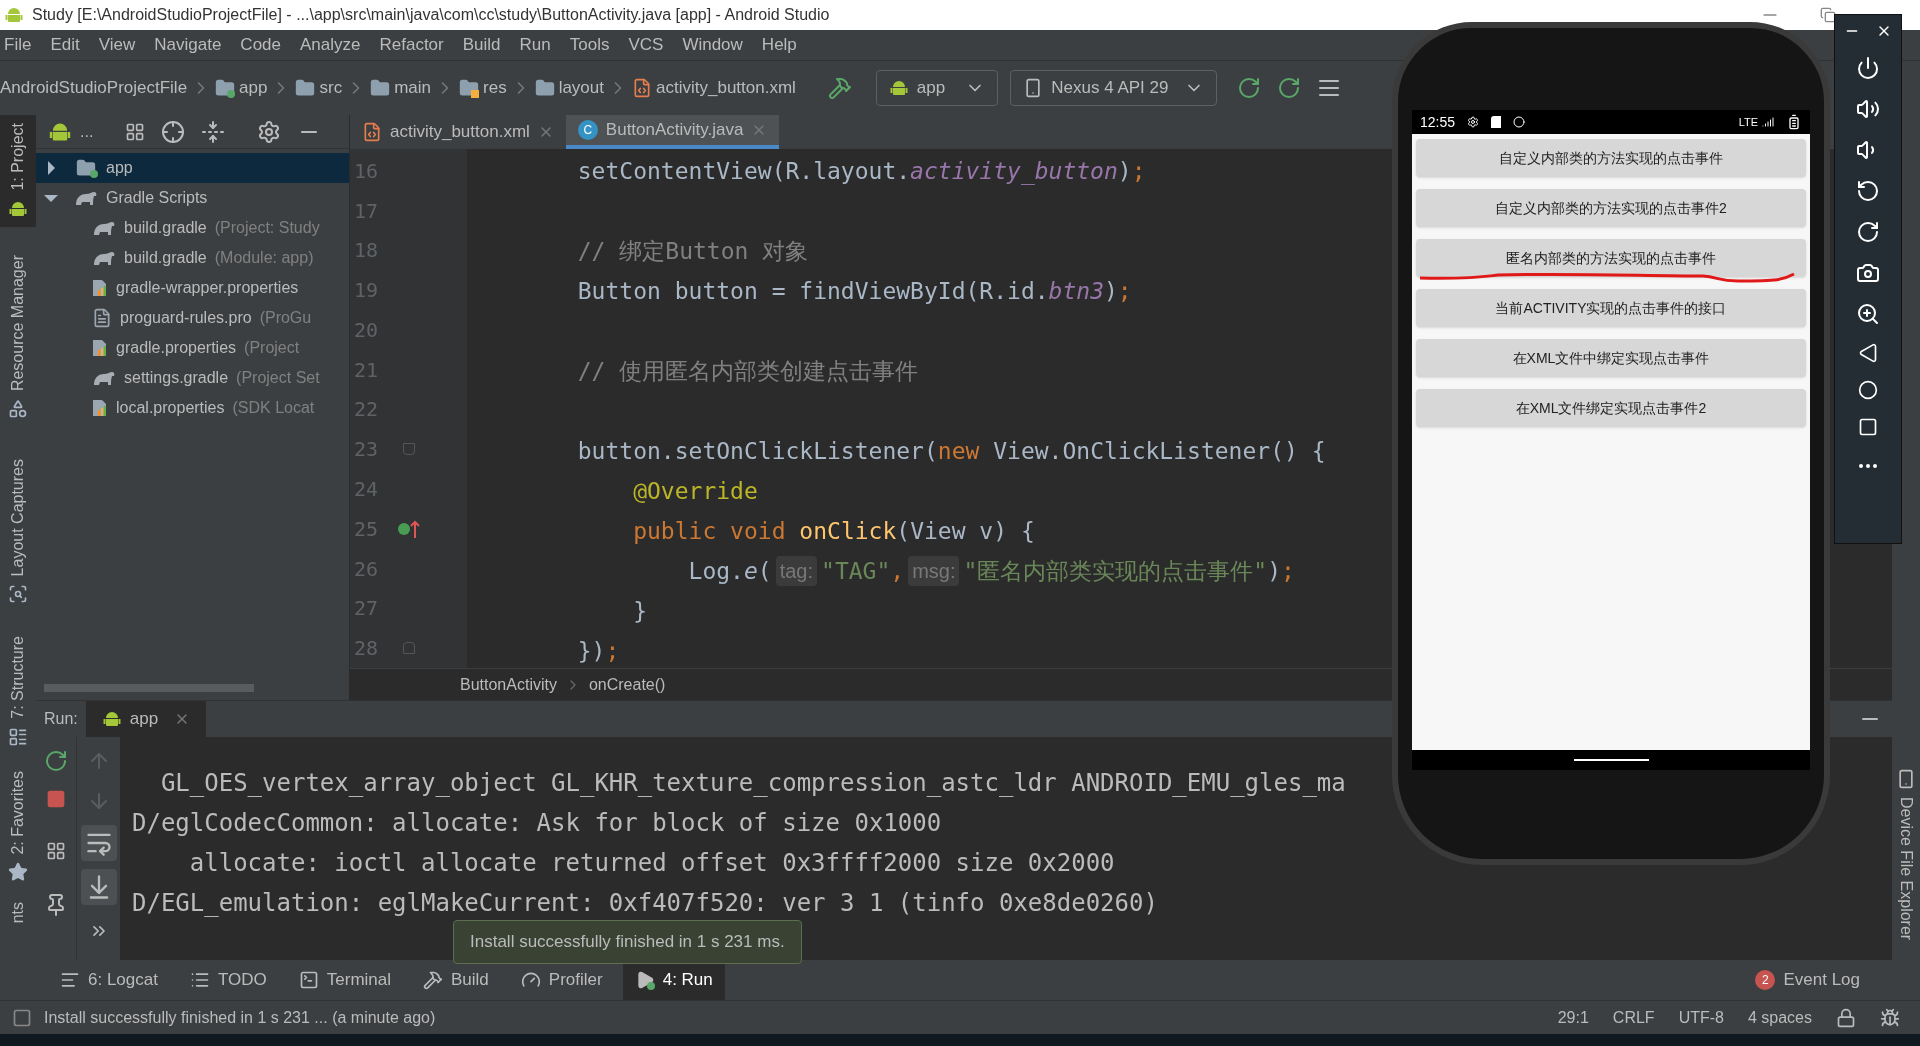 Image resolution: width=1920 pixels, height=1046 pixels. Describe the element at coordinates (483, 88) in the screenshot. I see `breadcrumb: res` at that location.